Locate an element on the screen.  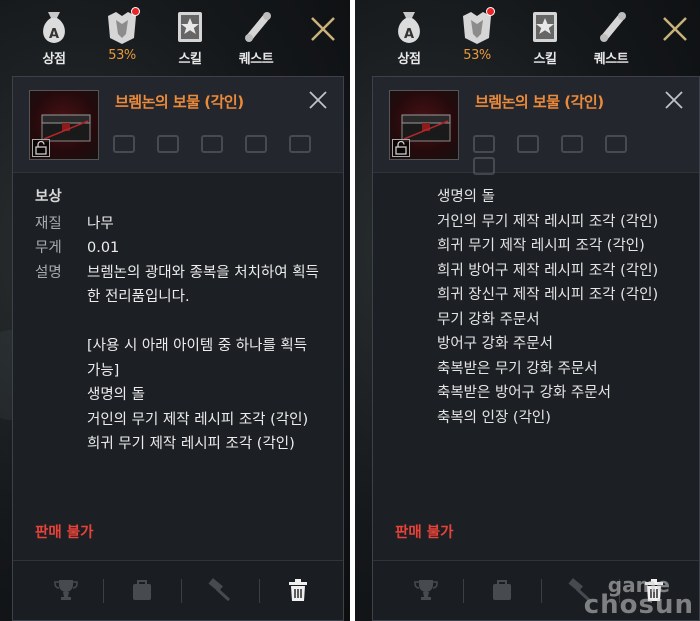
hammer-icon is located at coordinates (219, 590).